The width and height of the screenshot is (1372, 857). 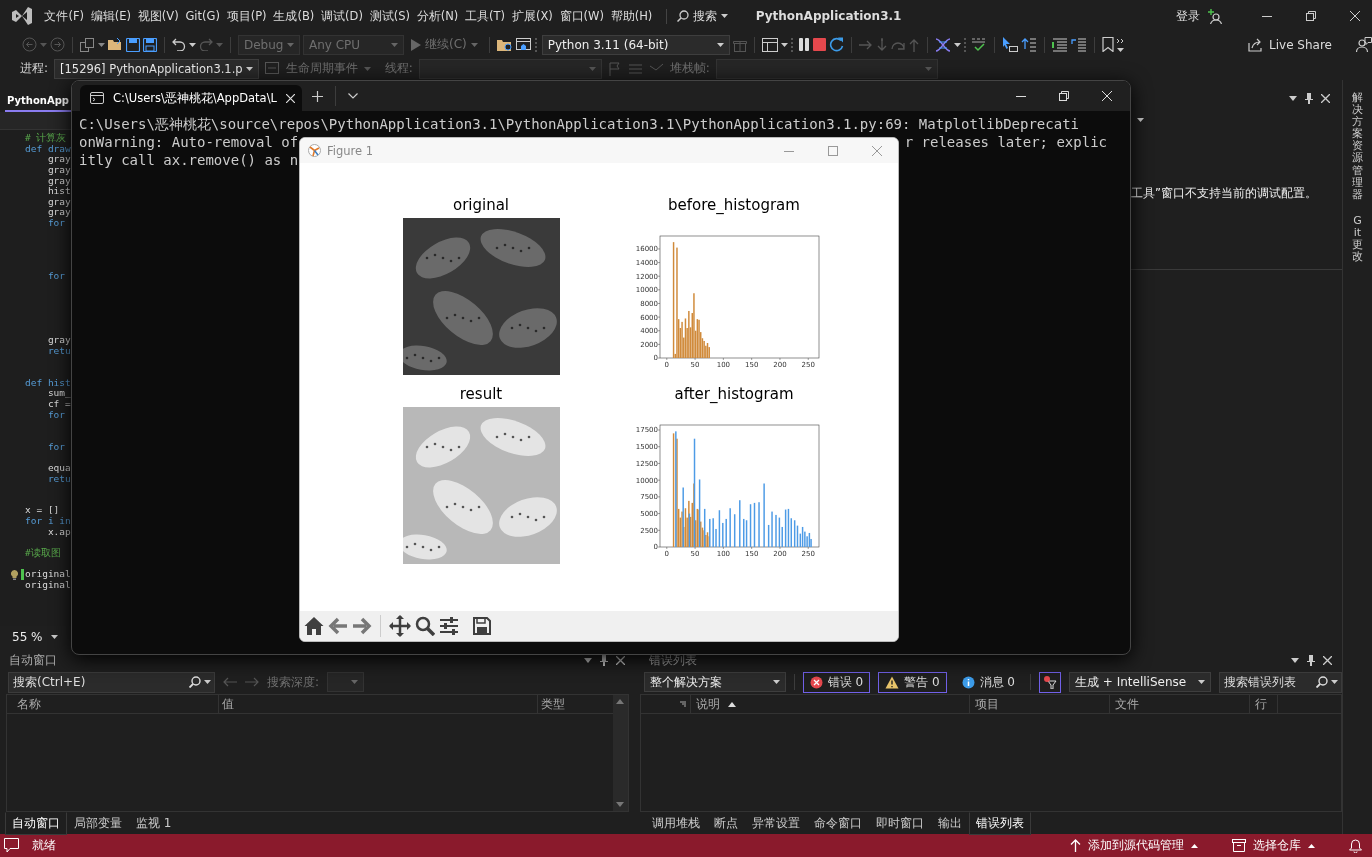 What do you see at coordinates (58, 532) in the screenshot?
I see `code-line: x.ap` at bounding box center [58, 532].